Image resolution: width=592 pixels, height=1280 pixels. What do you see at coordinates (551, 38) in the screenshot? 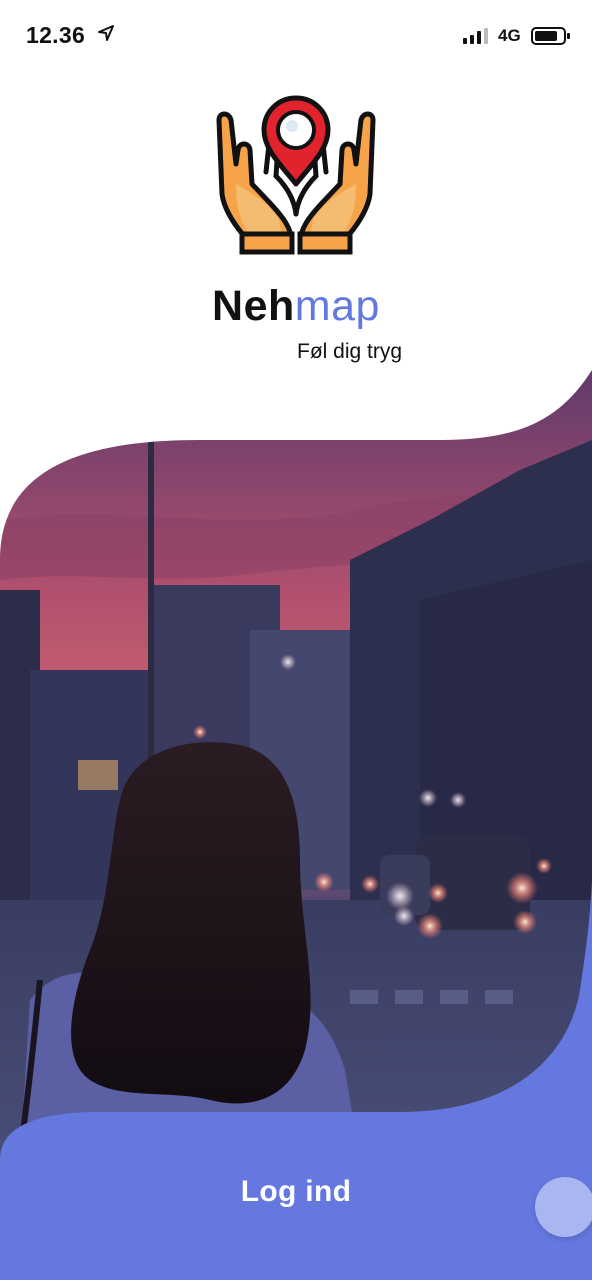
I see `battery-icon` at bounding box center [551, 38].